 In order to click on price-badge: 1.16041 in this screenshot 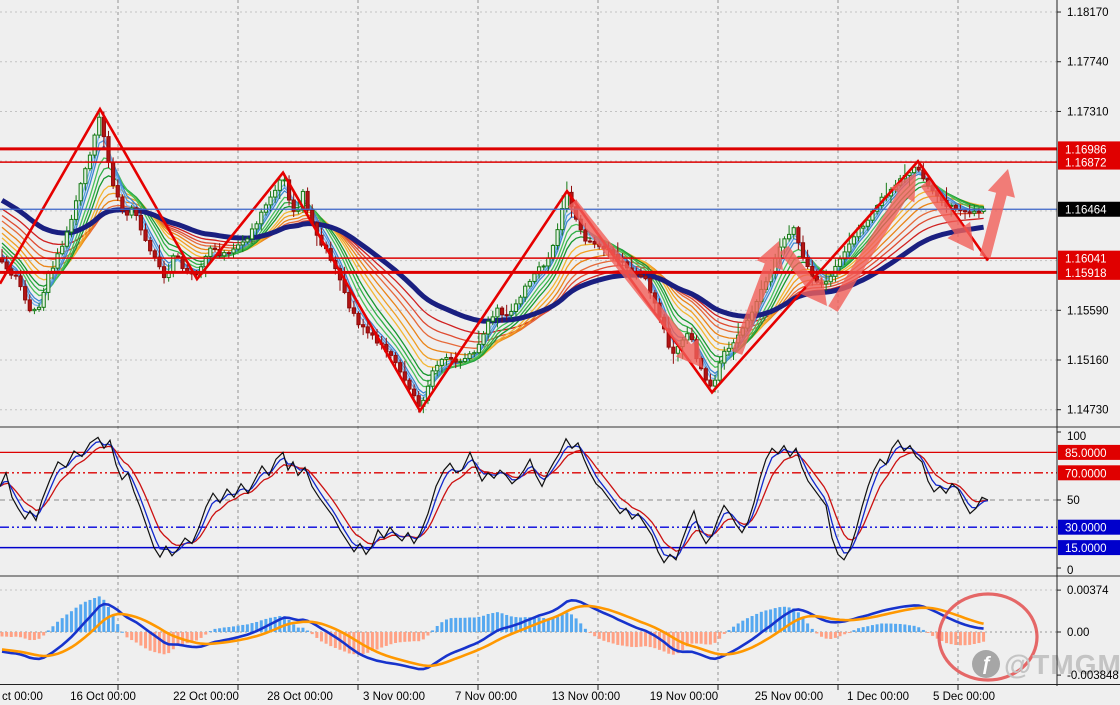, I will do `click(1089, 258)`.